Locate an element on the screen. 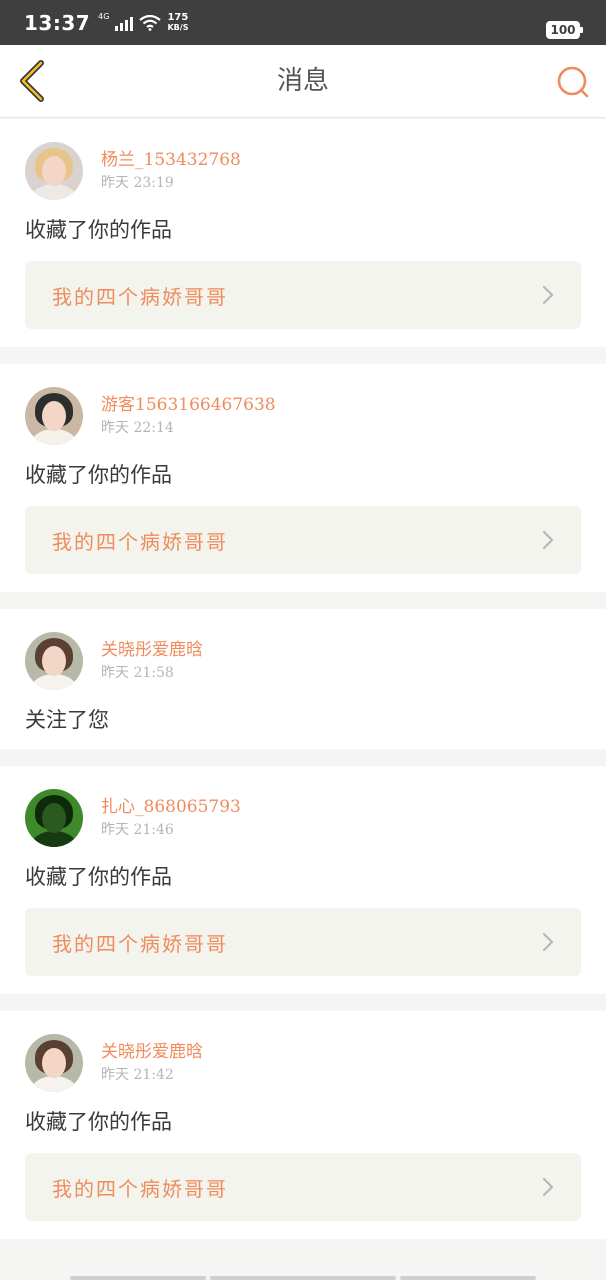 The width and height of the screenshot is (606, 1280). wifi-icon is located at coordinates (150, 22).